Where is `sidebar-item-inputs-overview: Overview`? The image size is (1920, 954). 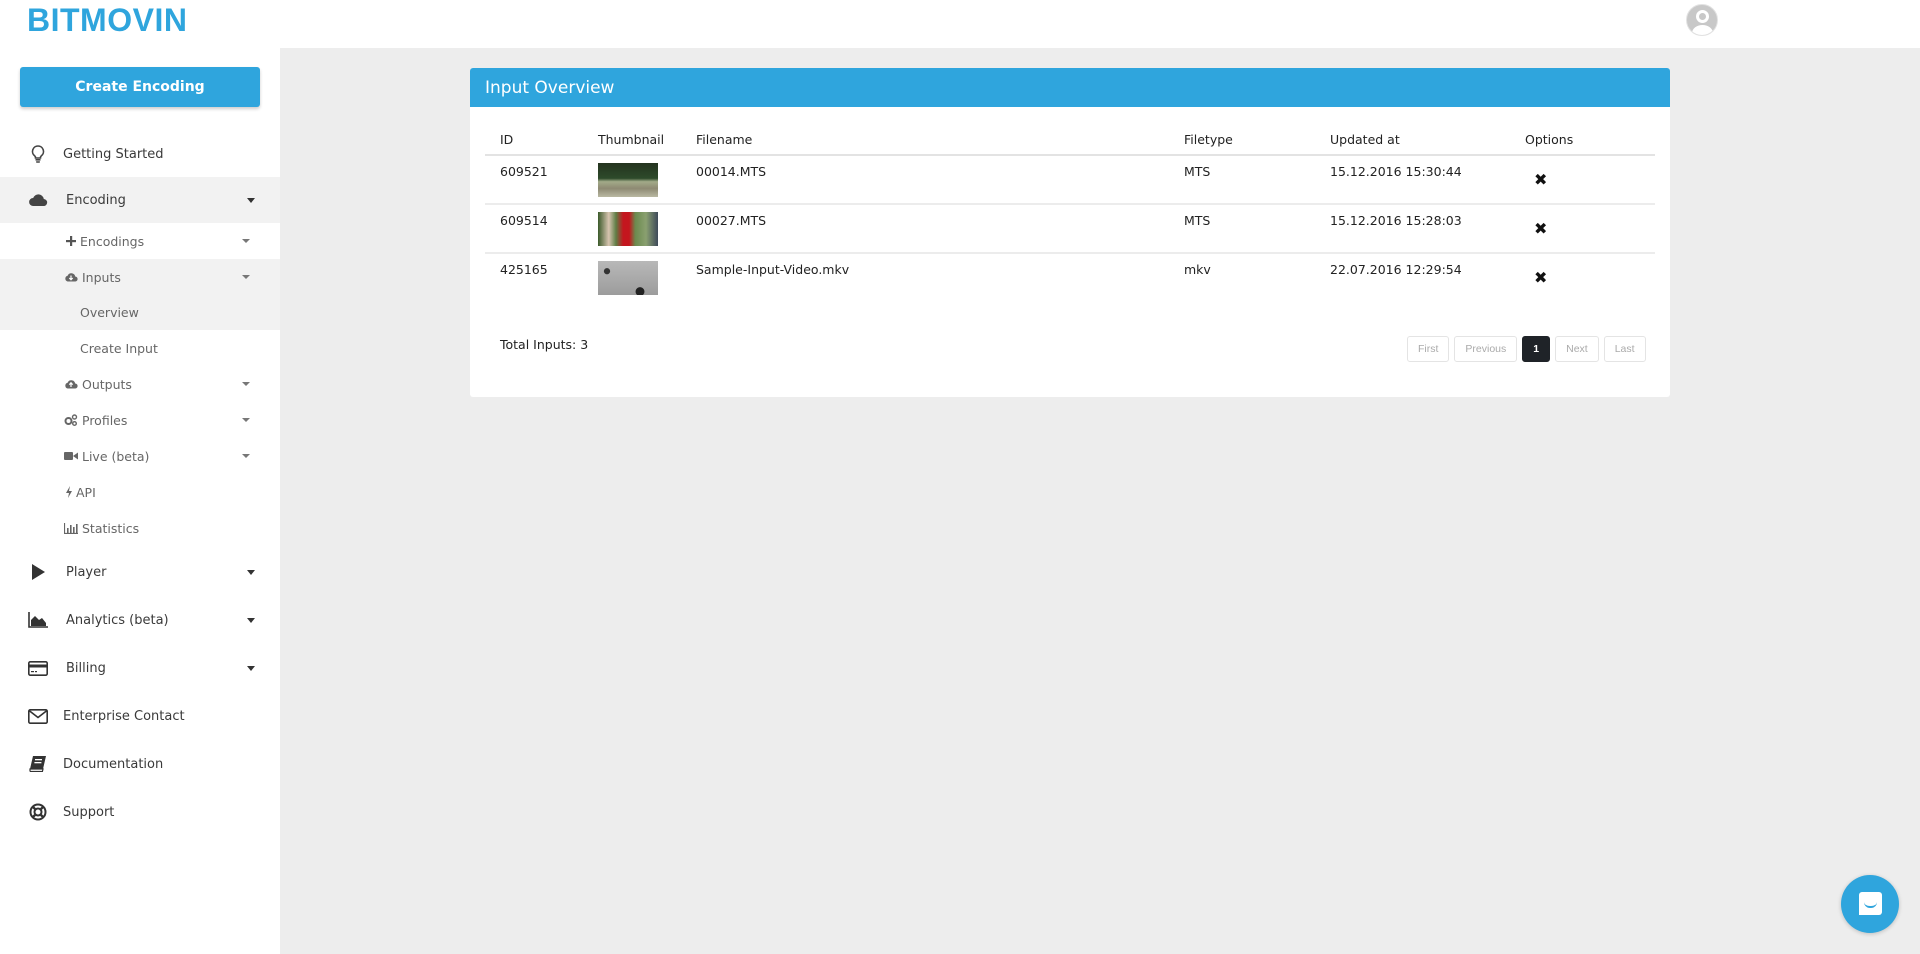 sidebar-item-inputs-overview: Overview is located at coordinates (140, 312).